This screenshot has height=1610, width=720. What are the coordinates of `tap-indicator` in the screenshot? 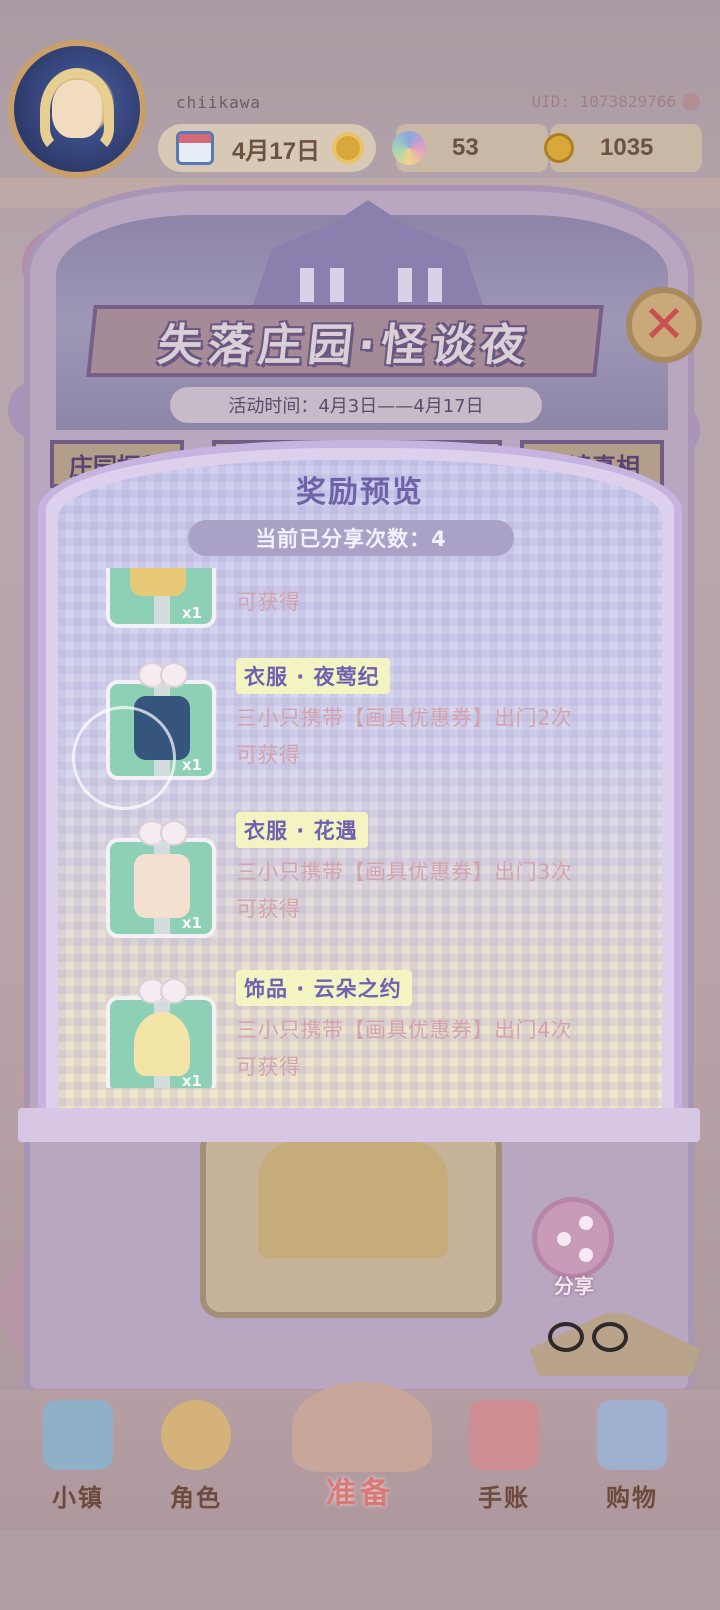 It's located at (124, 758).